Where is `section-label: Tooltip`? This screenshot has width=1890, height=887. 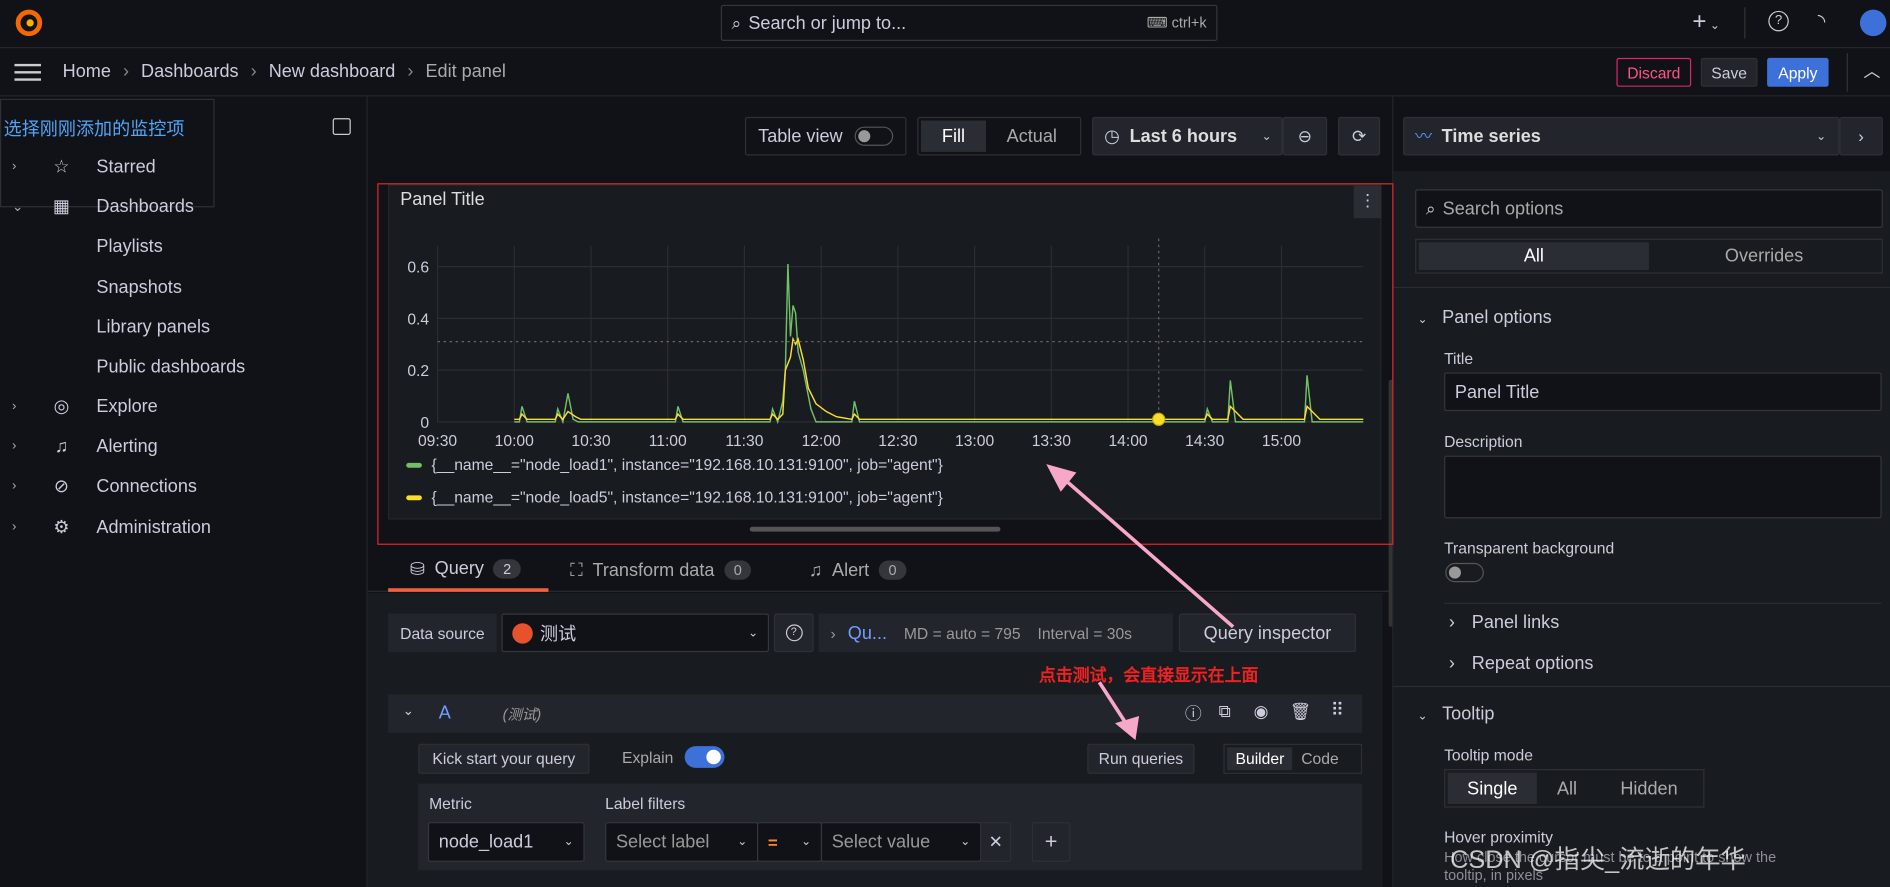 section-label: Tooltip is located at coordinates (1468, 714).